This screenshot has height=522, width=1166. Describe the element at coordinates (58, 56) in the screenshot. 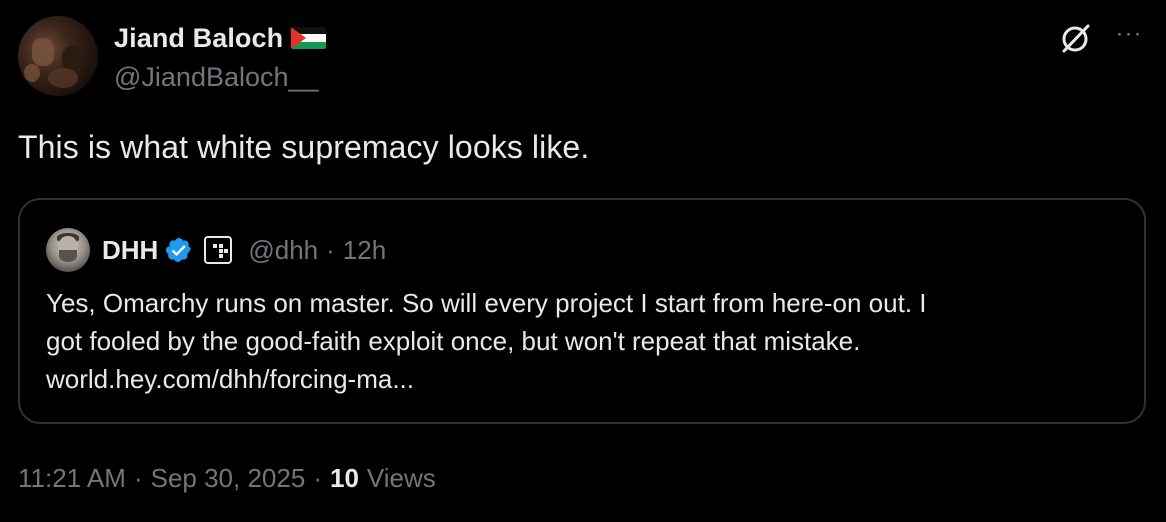

I see `author-avatar` at that location.